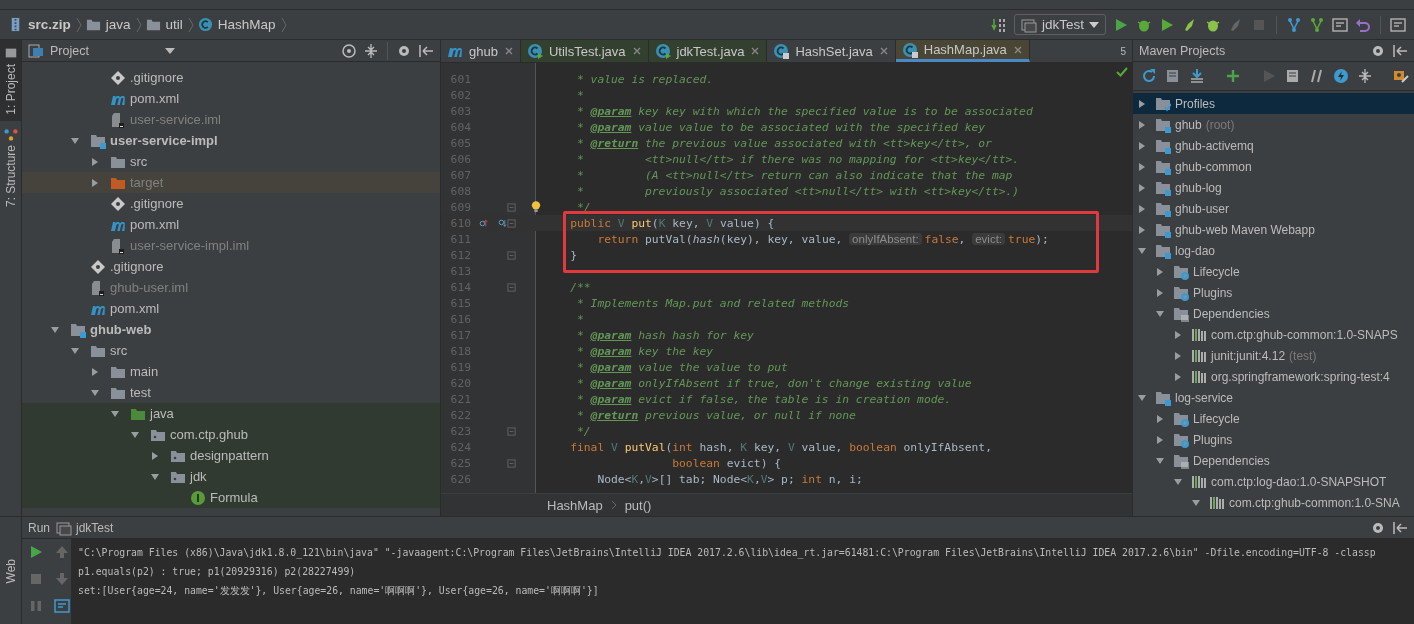 The image size is (1414, 624). Describe the element at coordinates (371, 50) in the screenshot. I see `collapse-all-icon` at that location.